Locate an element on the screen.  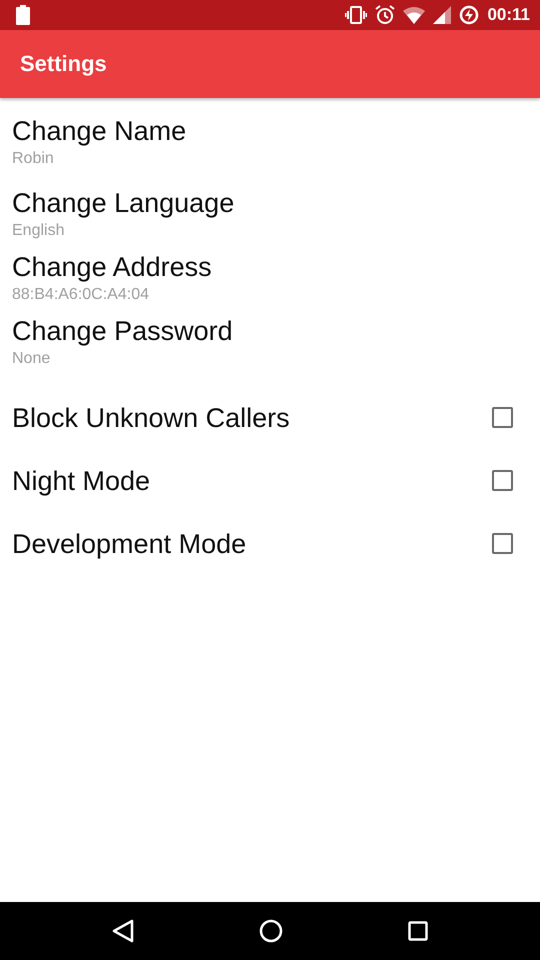
settings-item: Block Unknown Callers is located at coordinates (276, 417).